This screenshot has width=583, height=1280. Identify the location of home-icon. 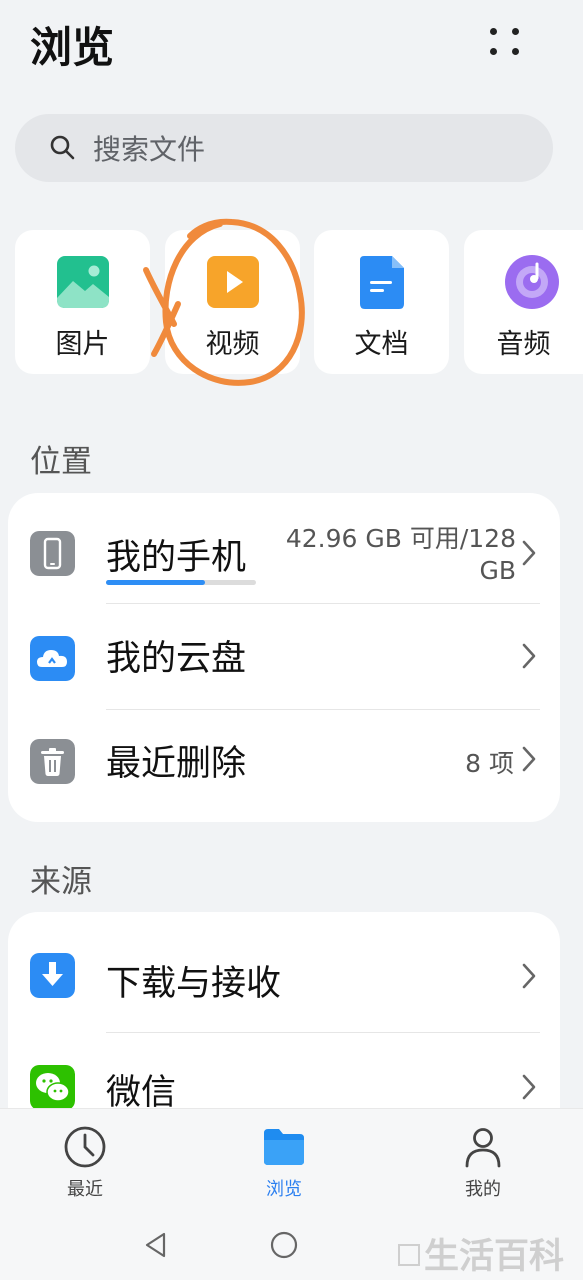
(284, 1245).